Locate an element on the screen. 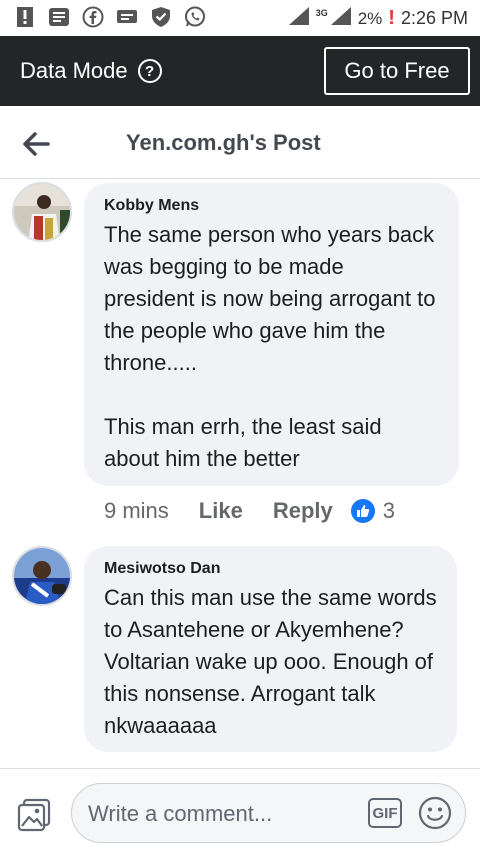  emoji-icon is located at coordinates (435, 813).